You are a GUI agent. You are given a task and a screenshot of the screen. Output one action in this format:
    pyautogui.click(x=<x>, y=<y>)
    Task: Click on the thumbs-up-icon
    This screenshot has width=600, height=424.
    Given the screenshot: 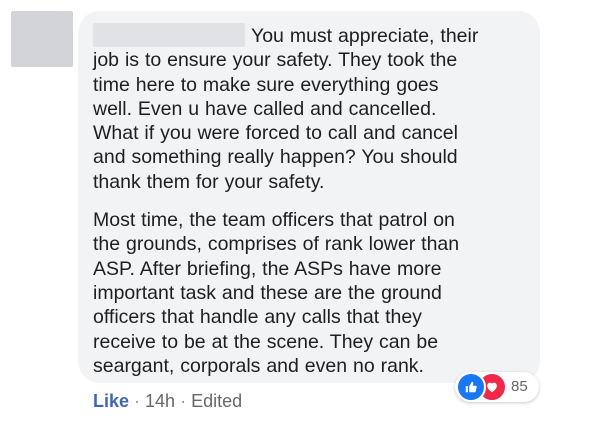 What is the action you would take?
    pyautogui.click(x=471, y=387)
    